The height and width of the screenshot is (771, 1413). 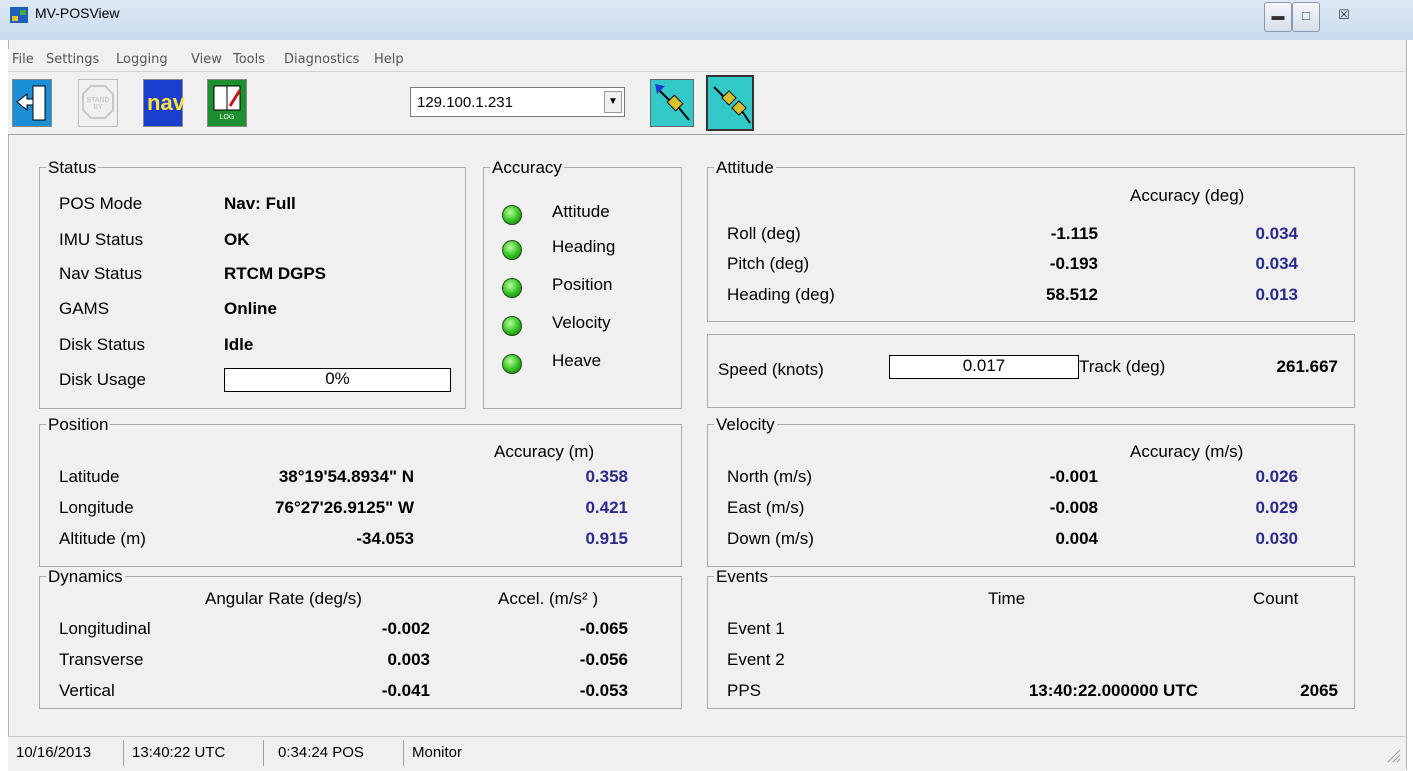 I want to click on velocity-label: East (m/s), so click(x=766, y=507).